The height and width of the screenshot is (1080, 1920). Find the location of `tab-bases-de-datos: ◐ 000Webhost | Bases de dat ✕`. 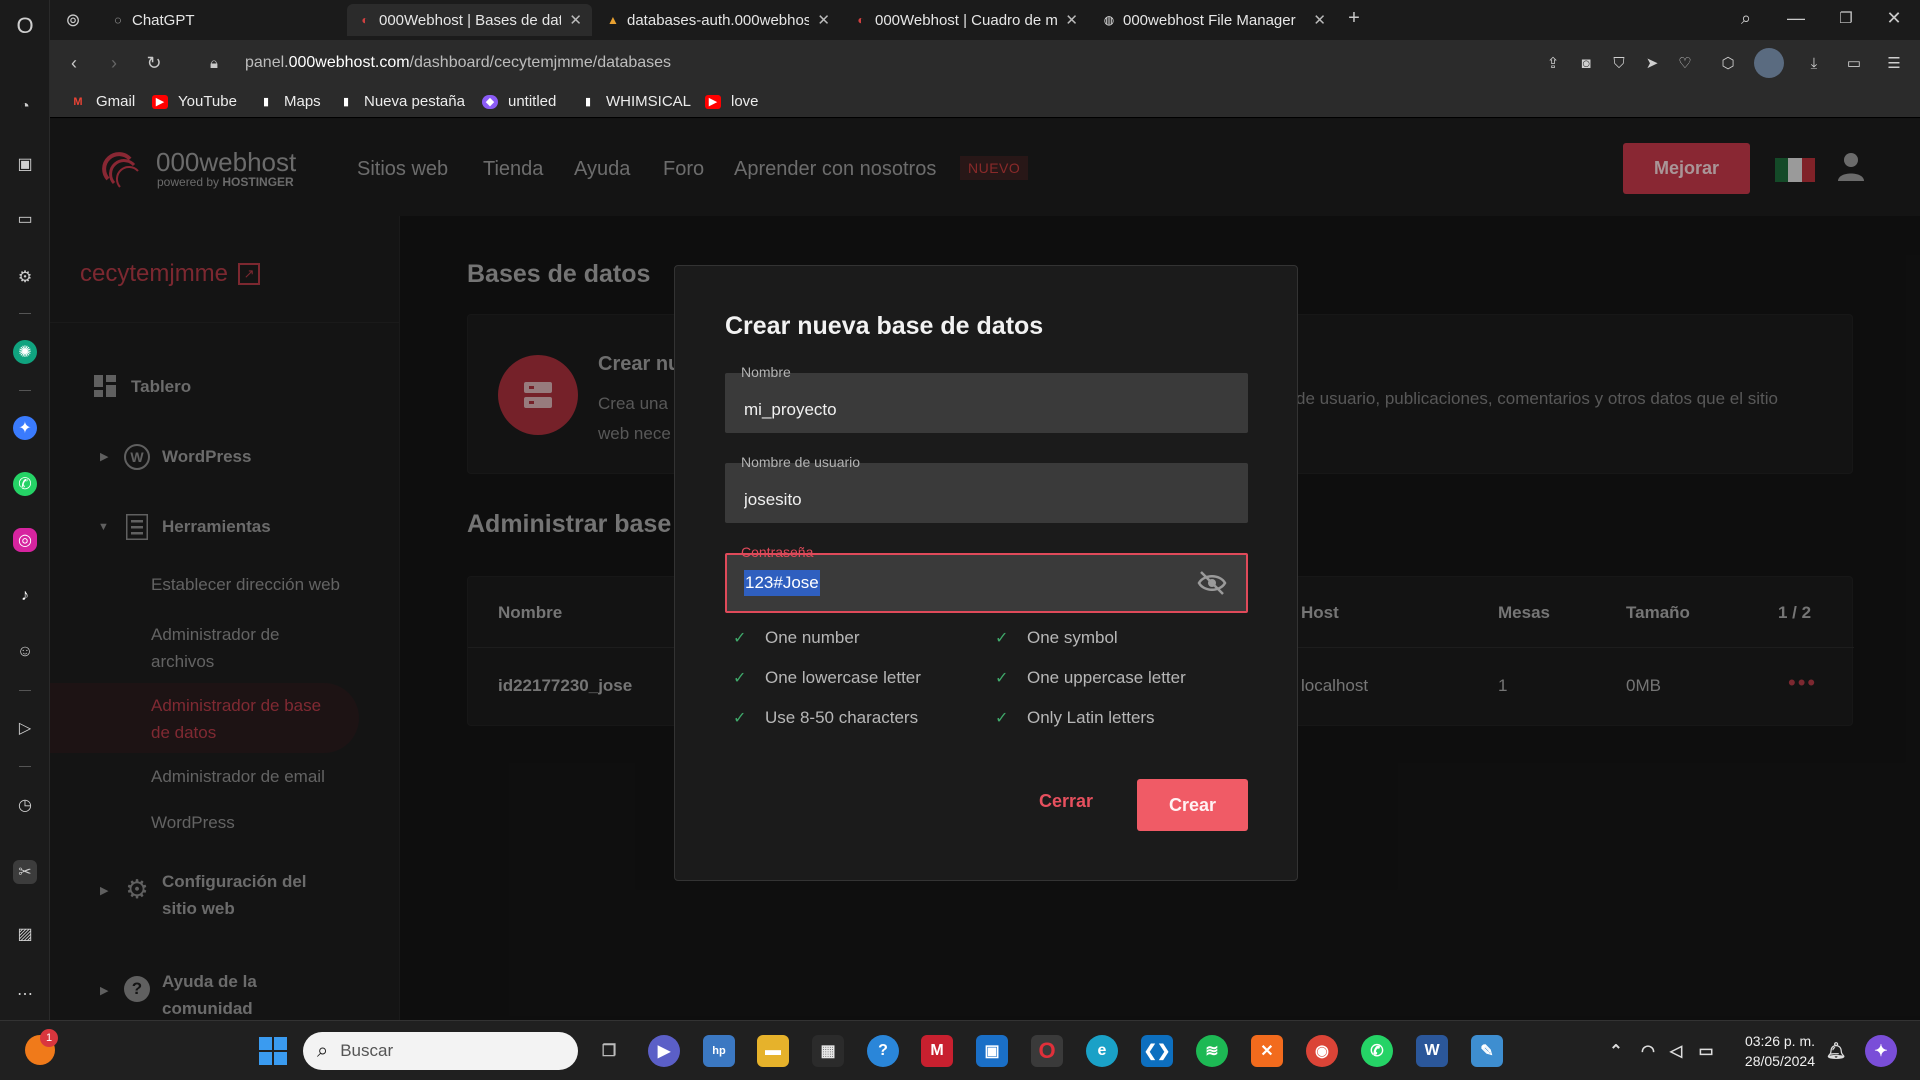

tab-bases-de-datos: ◐ 000Webhost | Bases de dat ✕ is located at coordinates (469, 20).